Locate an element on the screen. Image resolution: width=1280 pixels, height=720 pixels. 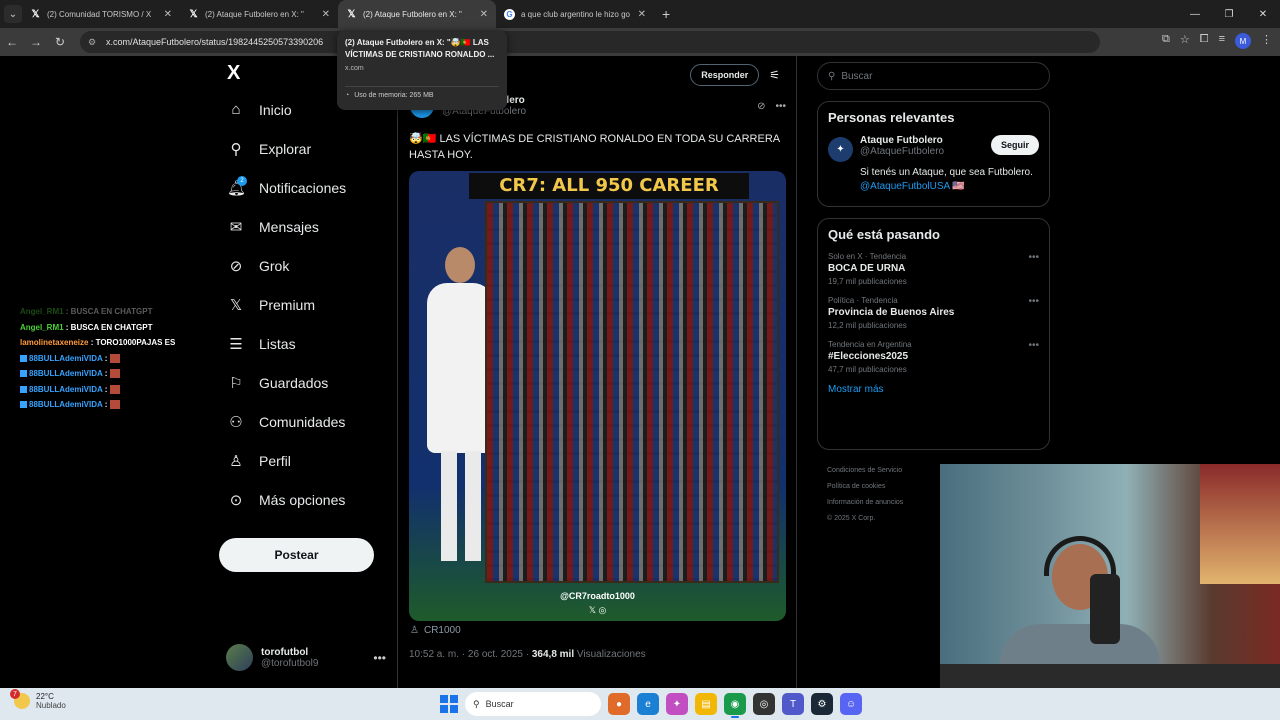
search-input: ⚲ Buscar is located at coordinates (933, 76).